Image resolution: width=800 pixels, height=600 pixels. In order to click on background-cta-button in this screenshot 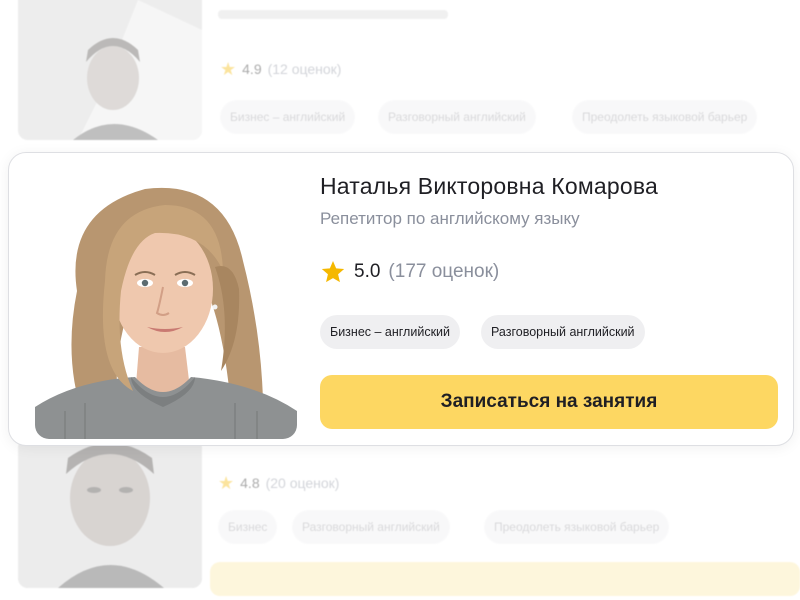, I will do `click(505, 579)`.